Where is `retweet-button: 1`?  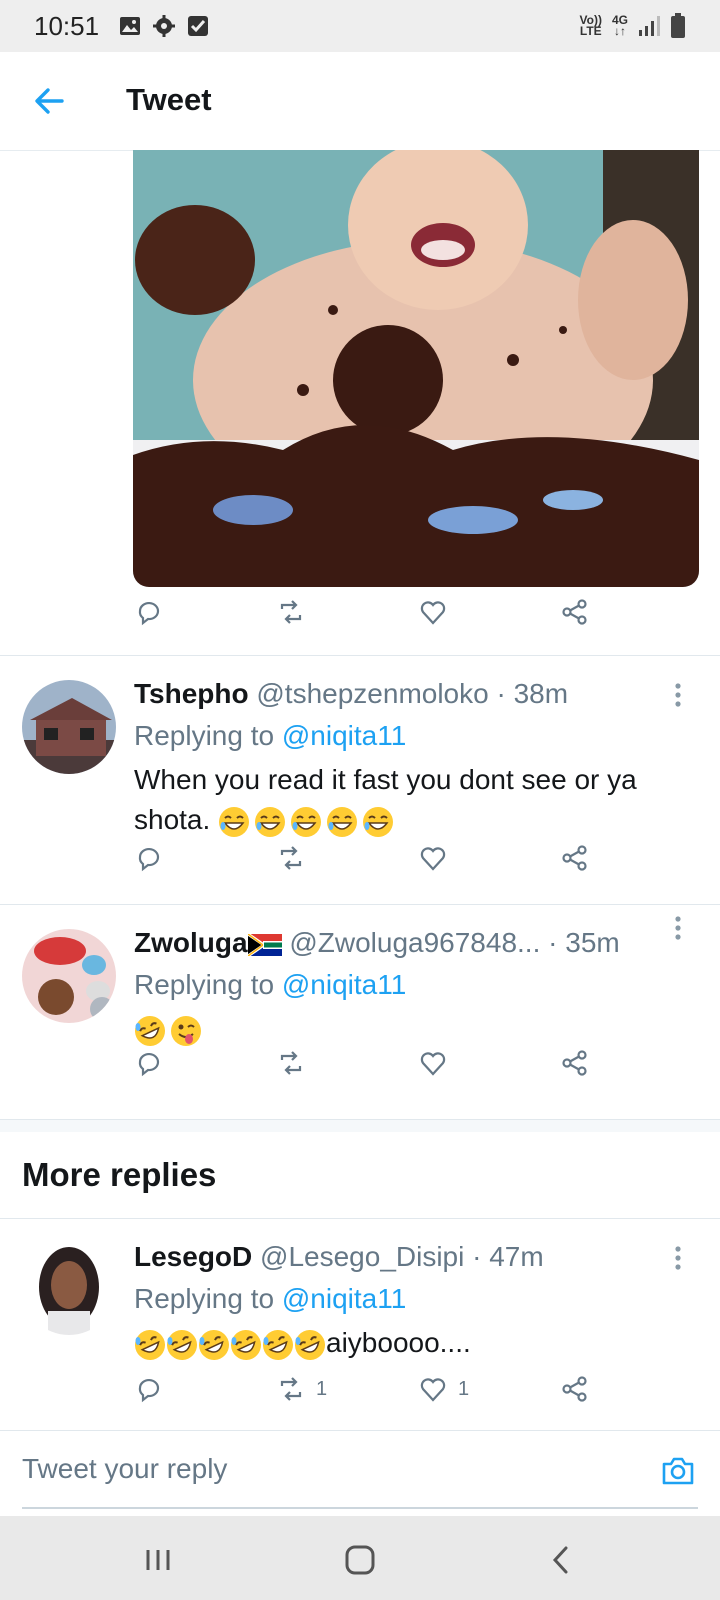 retweet-button: 1 is located at coordinates (301, 1389).